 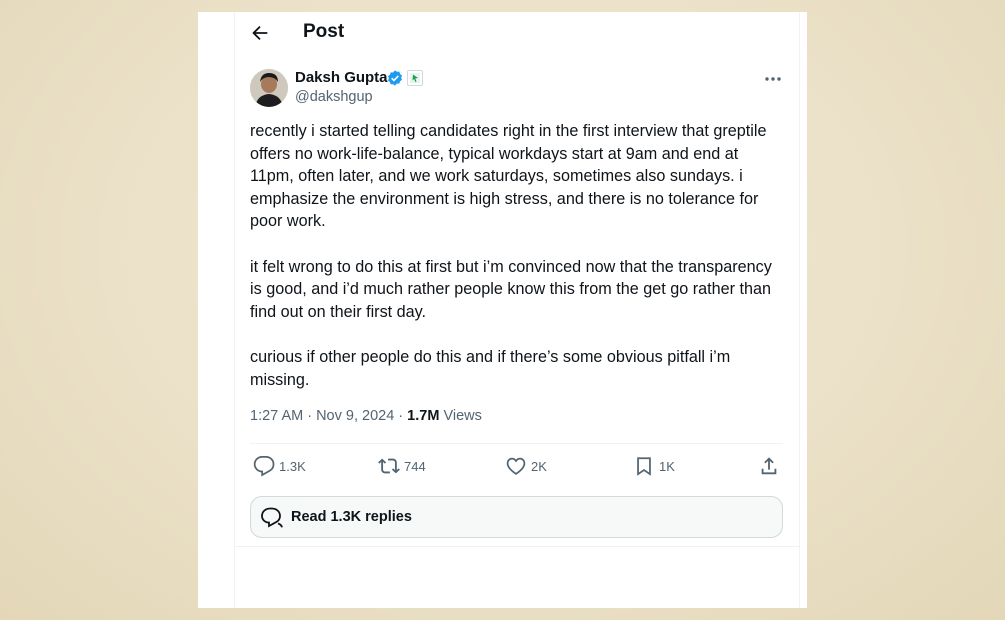 I want to click on avatar, so click(x=269, y=88).